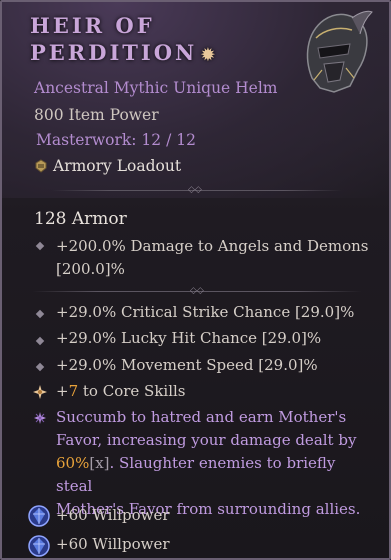 The image size is (391, 560). Describe the element at coordinates (116, 140) in the screenshot. I see `masterwork-rank: Masterwork: 12 / 12` at that location.